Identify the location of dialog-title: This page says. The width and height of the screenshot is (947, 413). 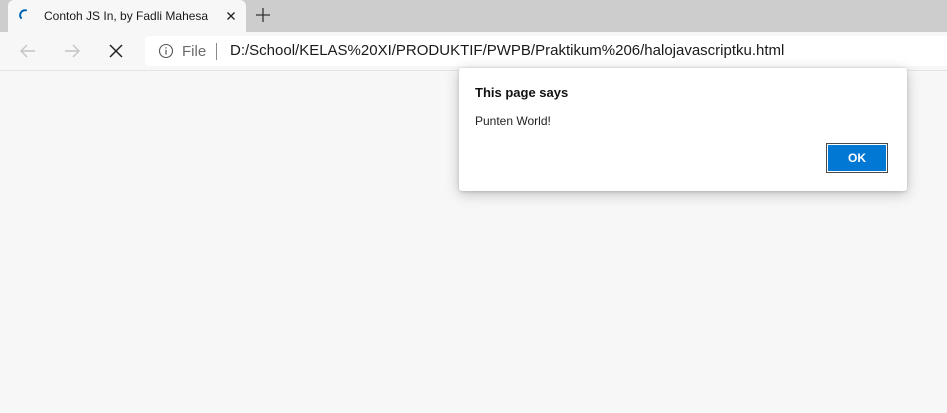
(522, 92).